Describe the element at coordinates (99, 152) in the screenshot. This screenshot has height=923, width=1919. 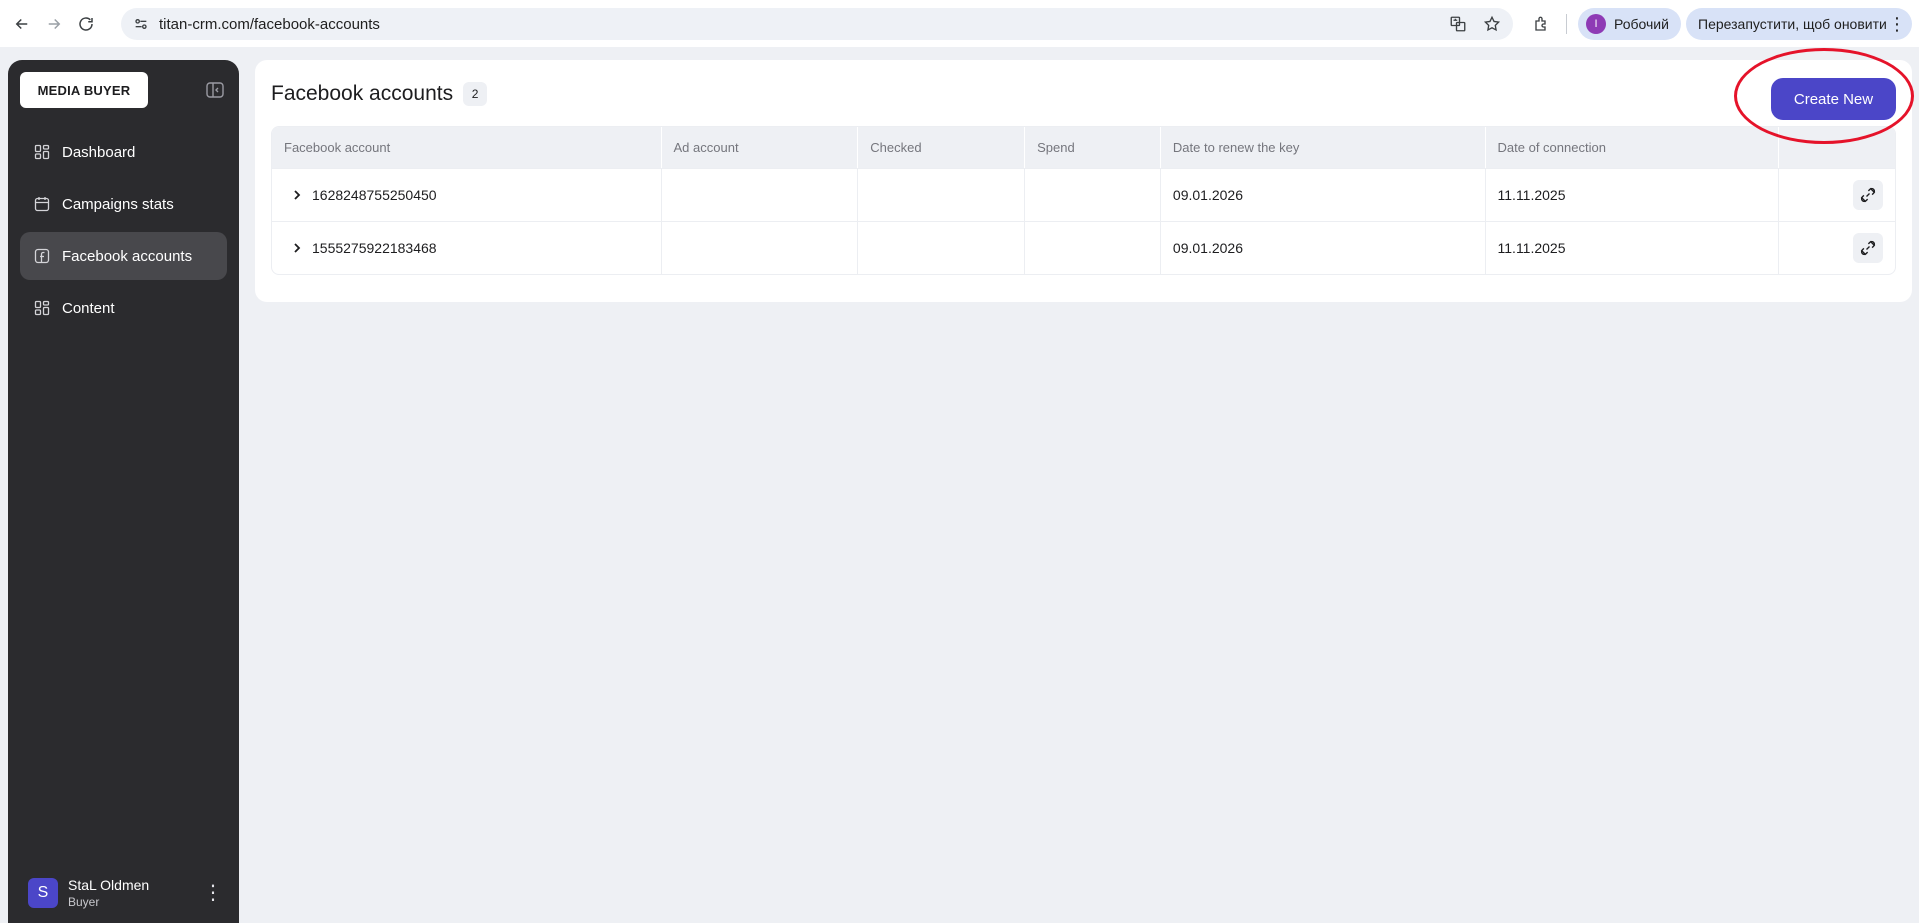
I see `sidebar-item-label: Dashboard` at that location.